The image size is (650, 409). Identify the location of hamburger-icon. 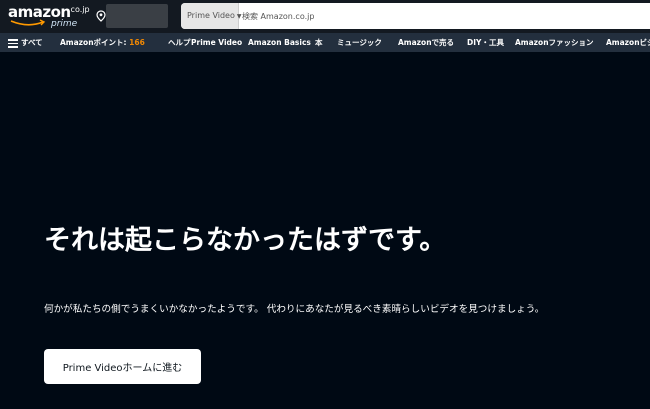
(13, 43).